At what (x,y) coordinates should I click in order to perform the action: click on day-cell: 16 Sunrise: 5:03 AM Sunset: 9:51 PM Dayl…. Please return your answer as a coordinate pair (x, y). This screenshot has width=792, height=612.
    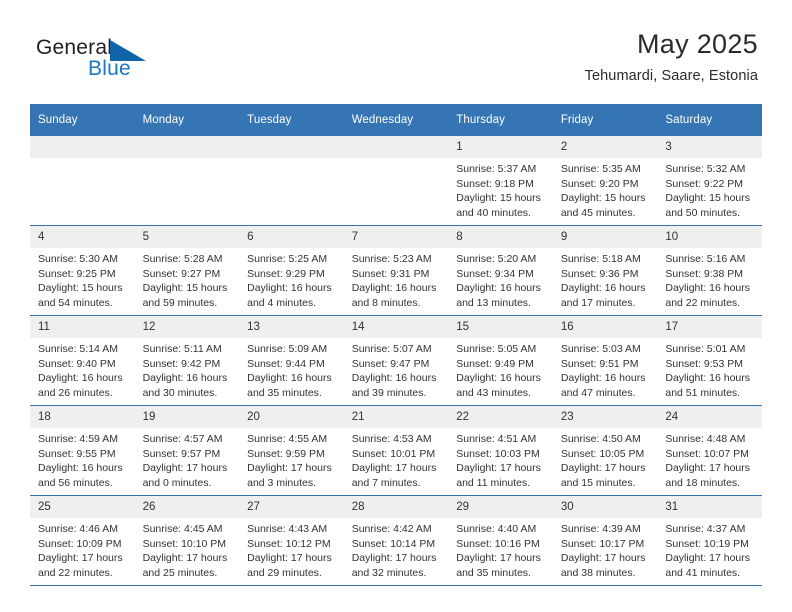
    Looking at the image, I should click on (605, 360).